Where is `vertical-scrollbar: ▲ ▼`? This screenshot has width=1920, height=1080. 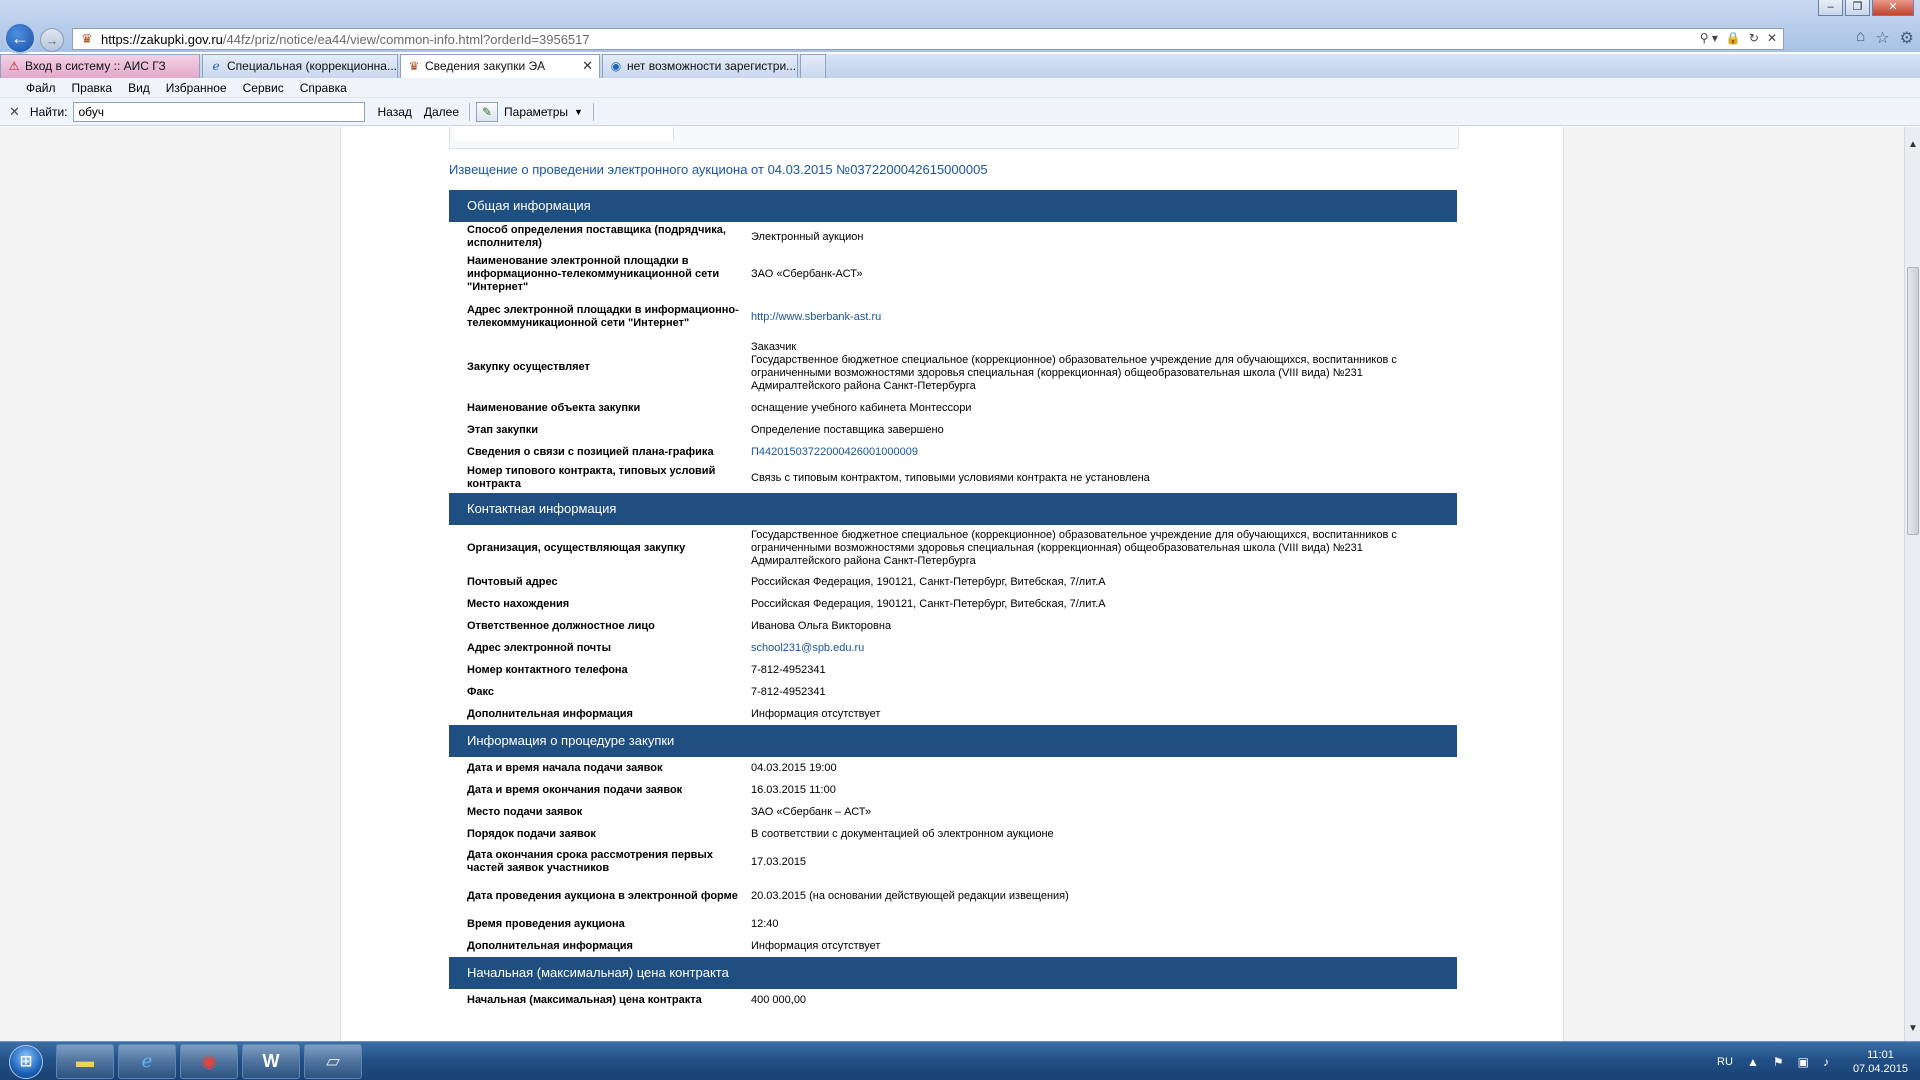 vertical-scrollbar: ▲ ▼ is located at coordinates (1912, 584).